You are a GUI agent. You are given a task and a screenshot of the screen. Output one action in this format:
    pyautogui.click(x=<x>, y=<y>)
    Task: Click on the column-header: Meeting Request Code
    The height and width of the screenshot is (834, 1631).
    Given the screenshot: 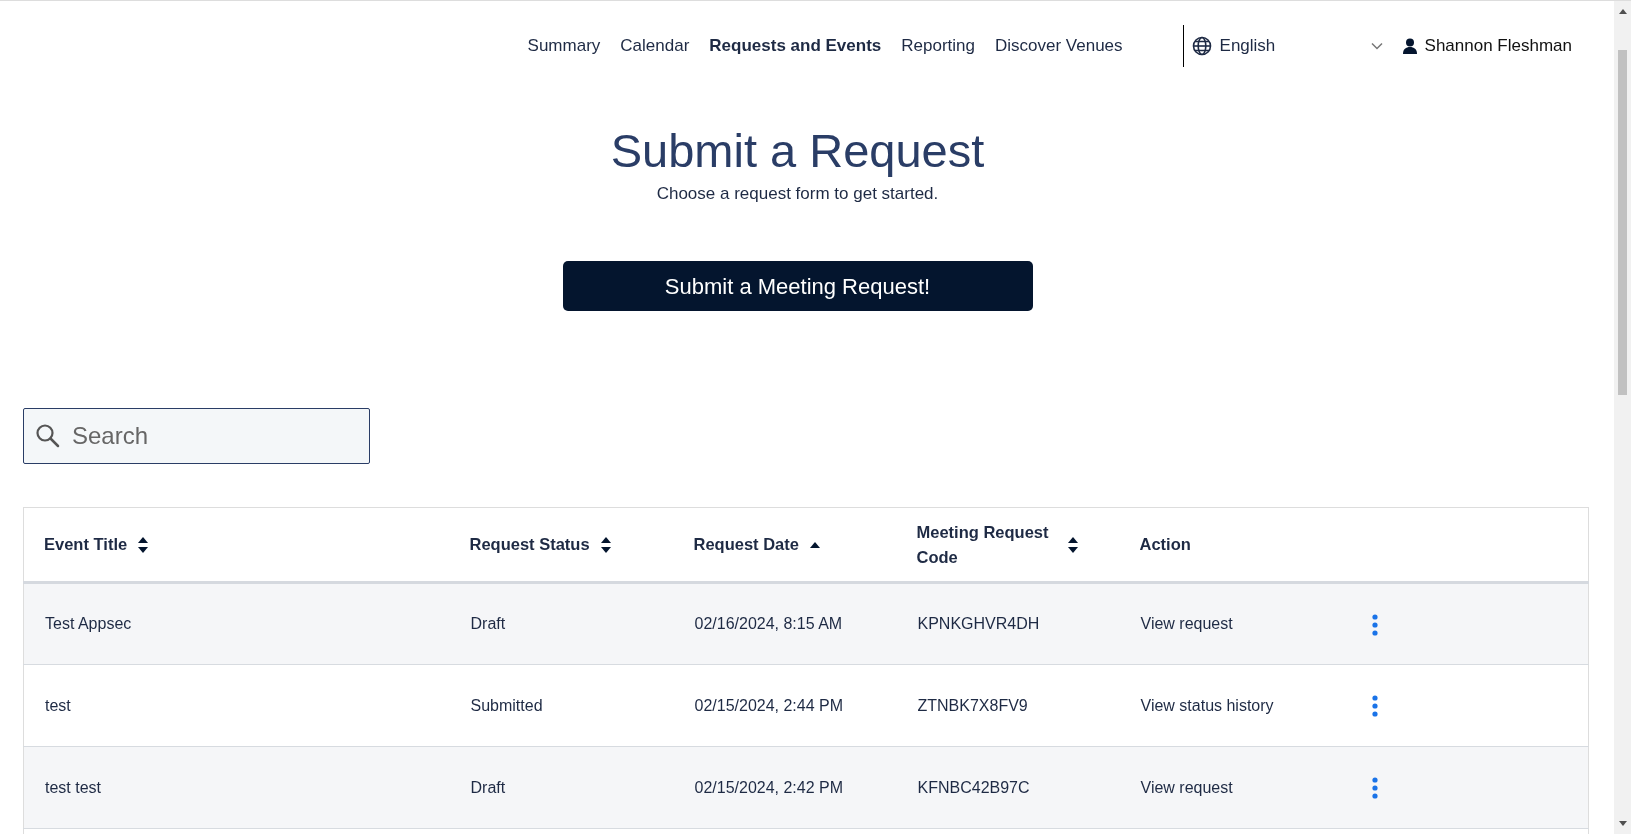 What is the action you would take?
    pyautogui.click(x=997, y=544)
    